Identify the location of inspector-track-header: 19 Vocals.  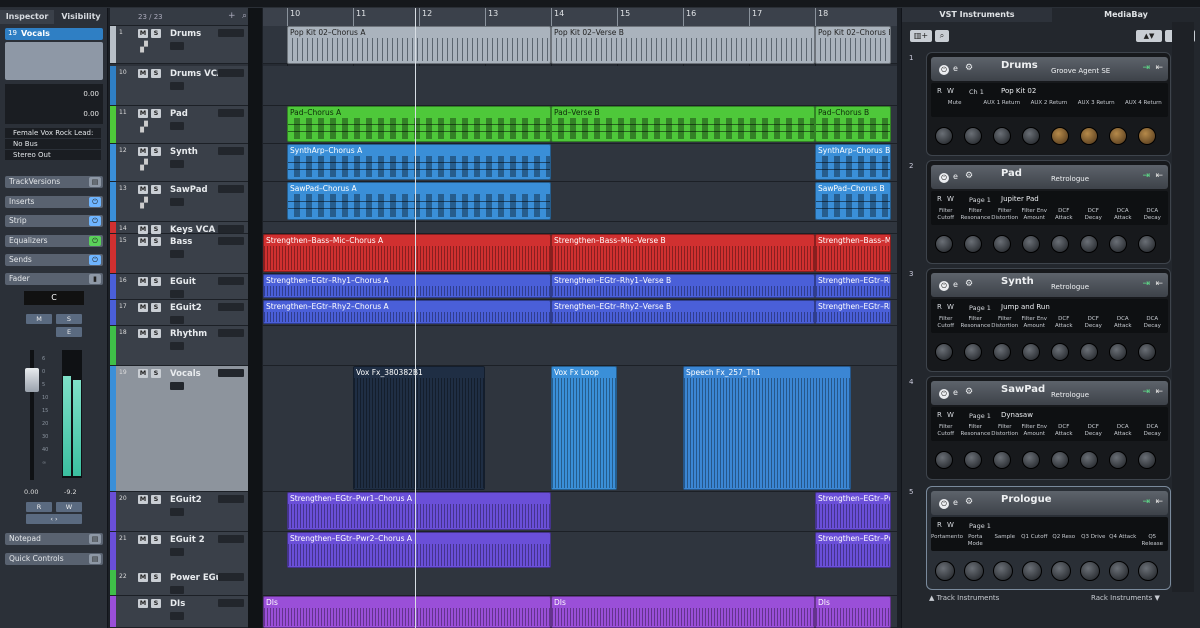
(54, 34).